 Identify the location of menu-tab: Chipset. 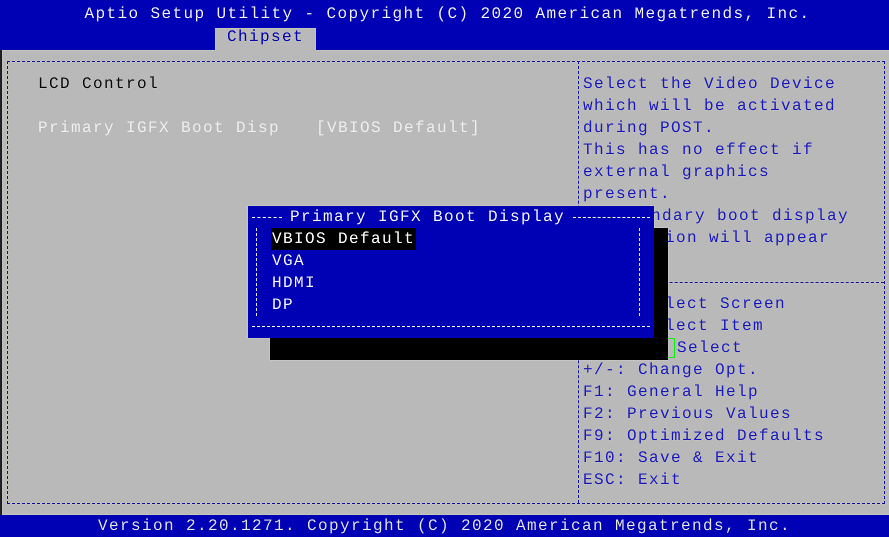
(265, 39).